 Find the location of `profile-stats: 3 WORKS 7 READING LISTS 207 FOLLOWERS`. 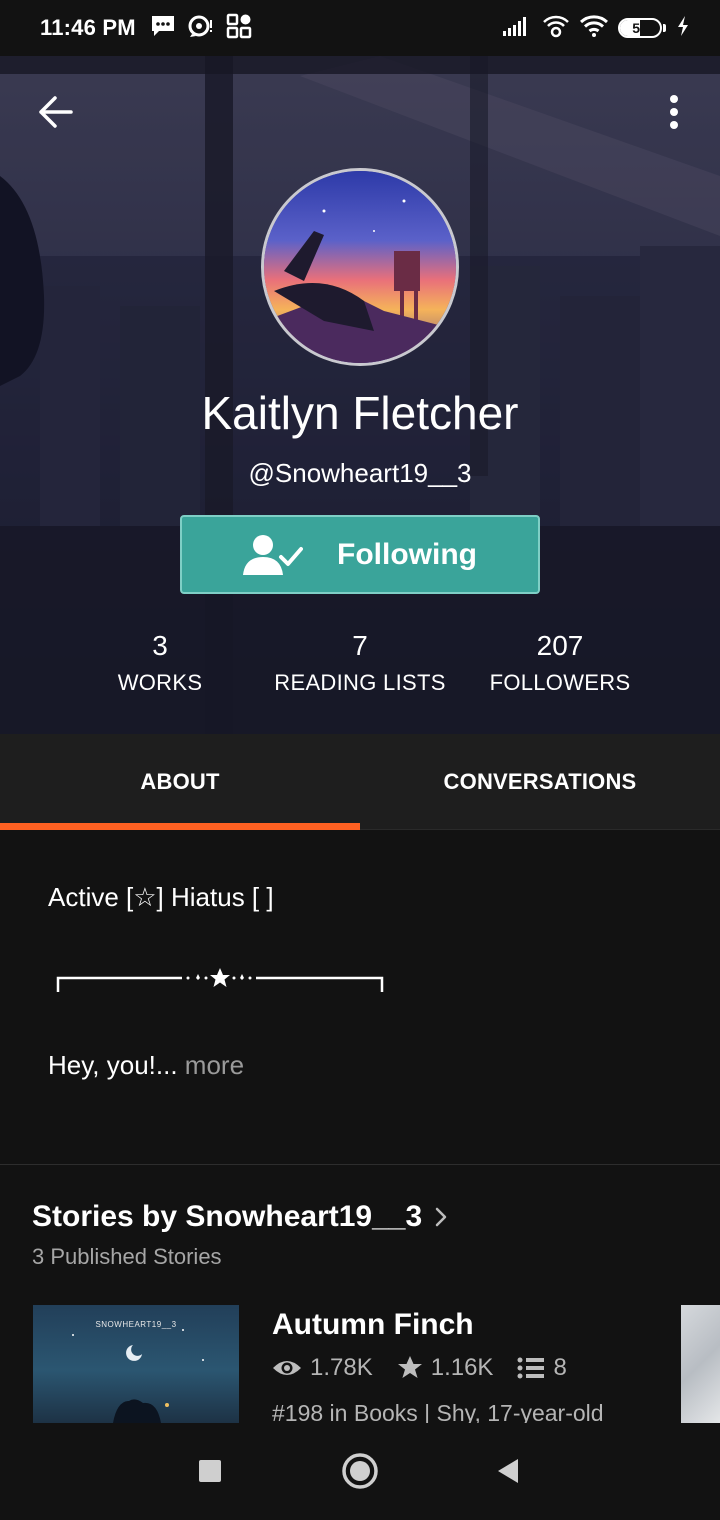

profile-stats: 3 WORKS 7 READING LISTS 207 FOLLOWERS is located at coordinates (360, 670).